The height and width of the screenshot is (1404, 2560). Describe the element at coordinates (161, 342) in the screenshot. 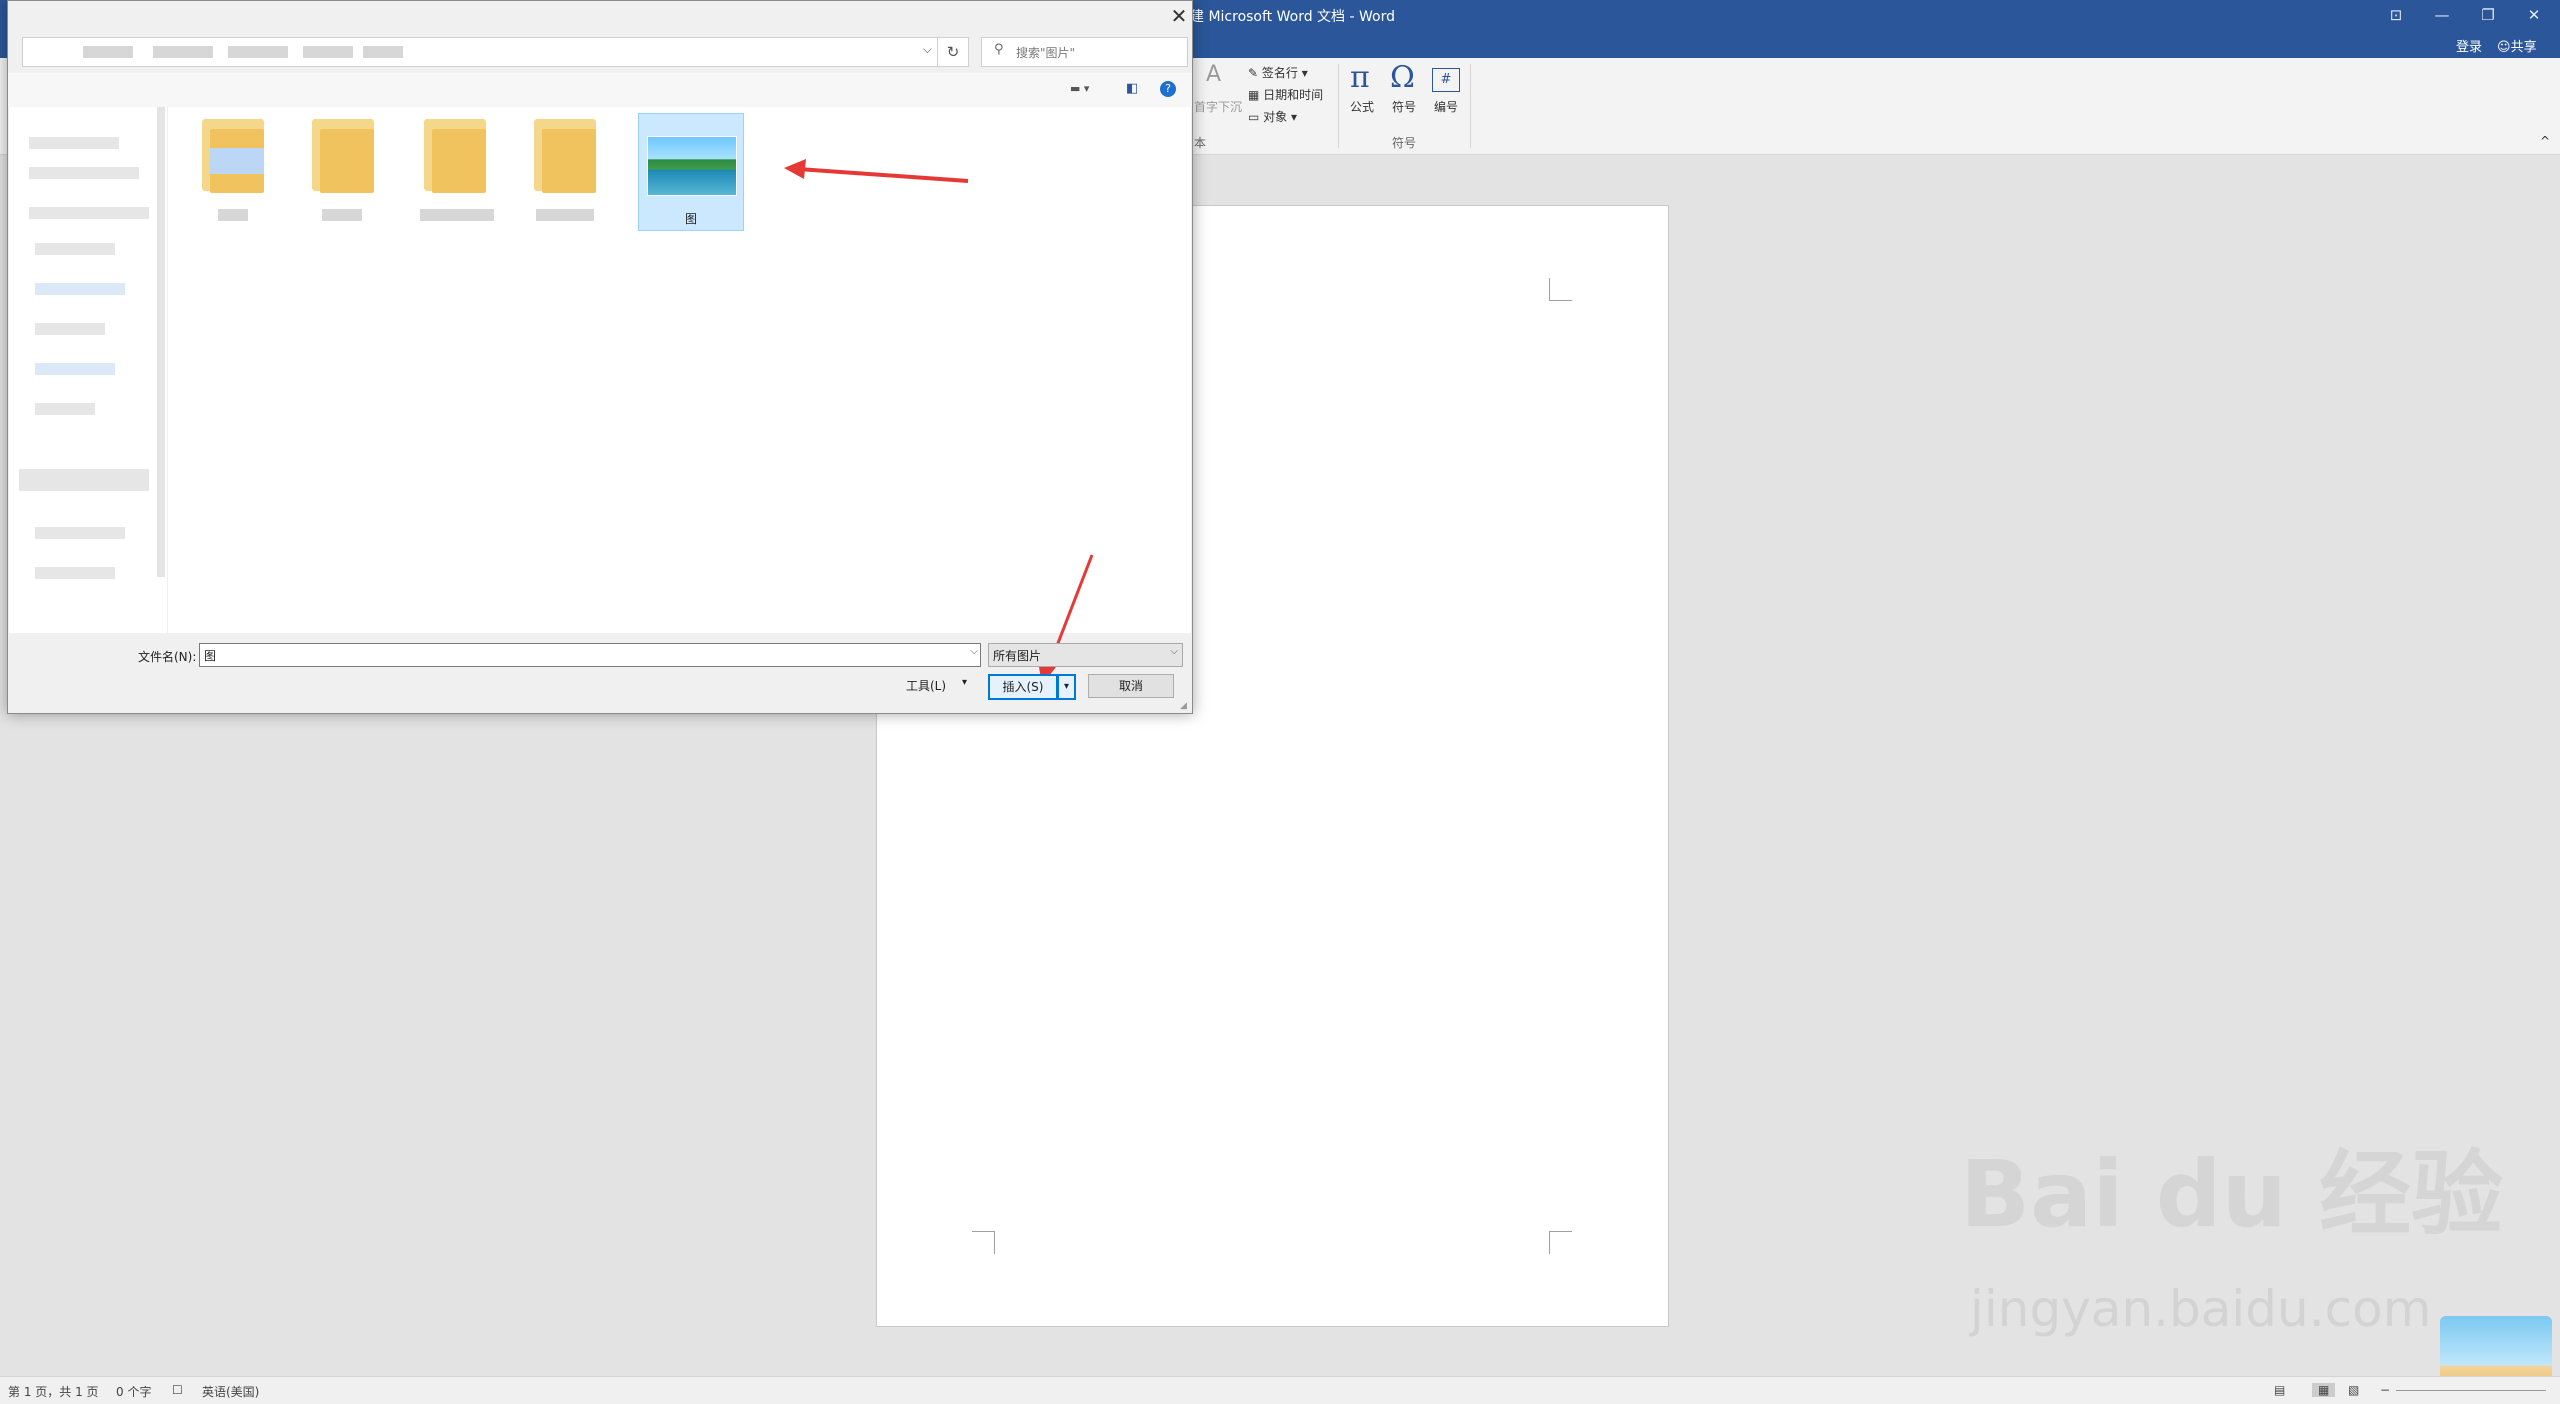

I see `nav-scrollbar` at that location.